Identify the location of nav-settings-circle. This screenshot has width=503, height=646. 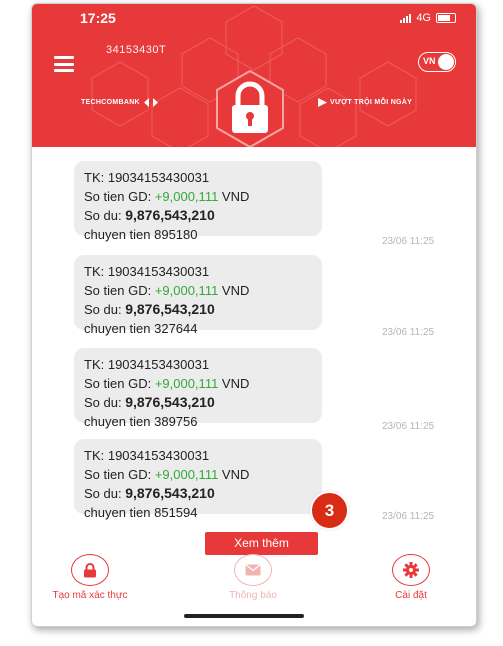
(411, 570).